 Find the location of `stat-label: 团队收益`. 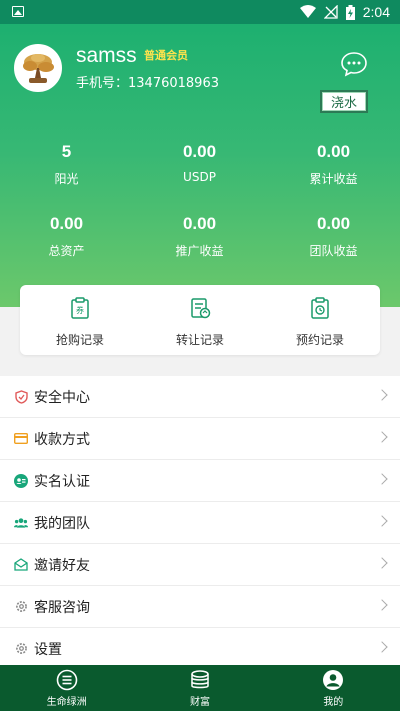

stat-label: 团队收益 is located at coordinates (333, 251).